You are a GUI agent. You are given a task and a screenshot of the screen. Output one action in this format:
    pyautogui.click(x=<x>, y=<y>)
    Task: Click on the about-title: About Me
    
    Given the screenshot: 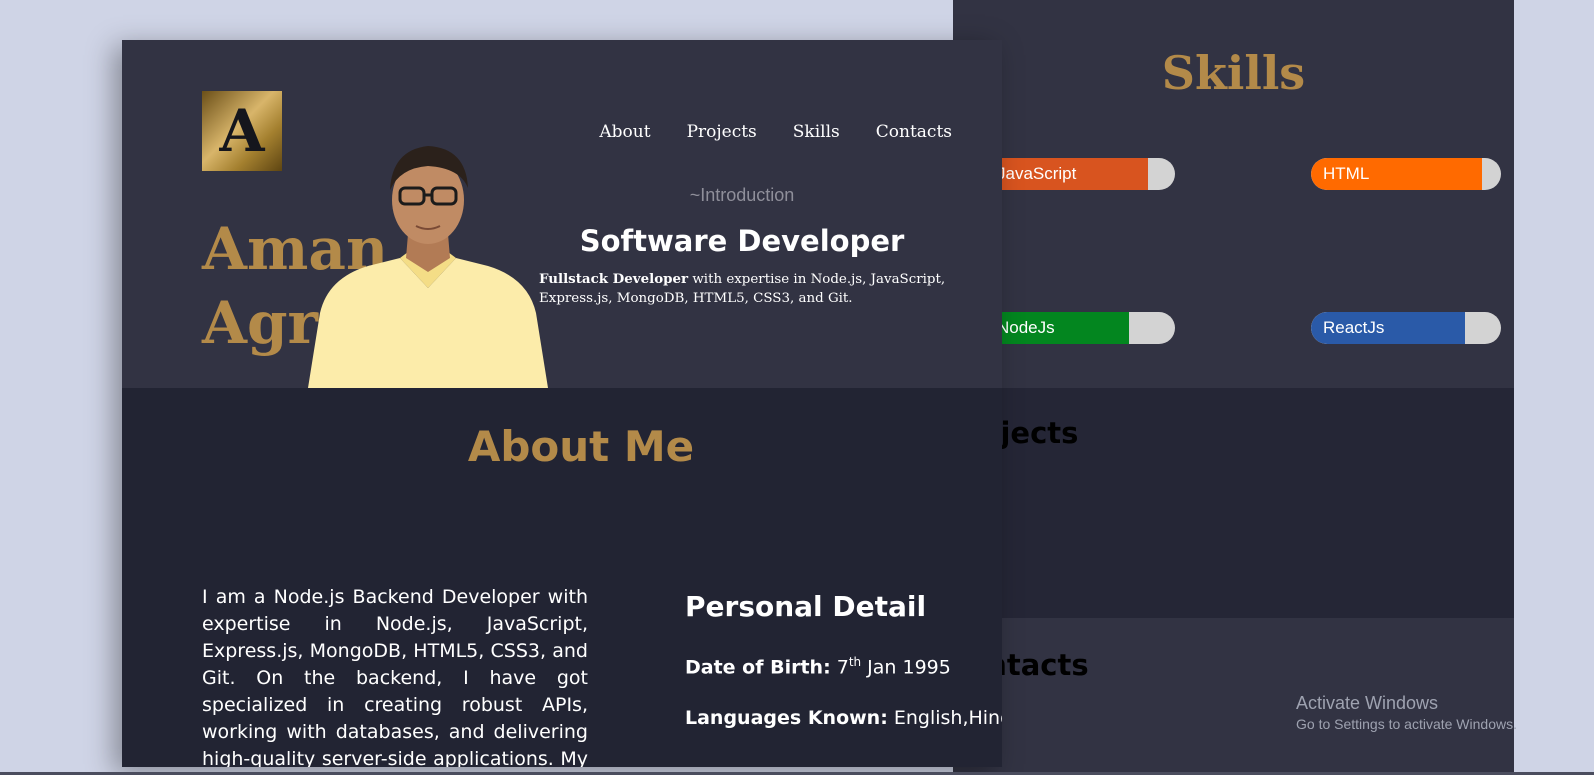 What is the action you would take?
    pyautogui.click(x=581, y=446)
    